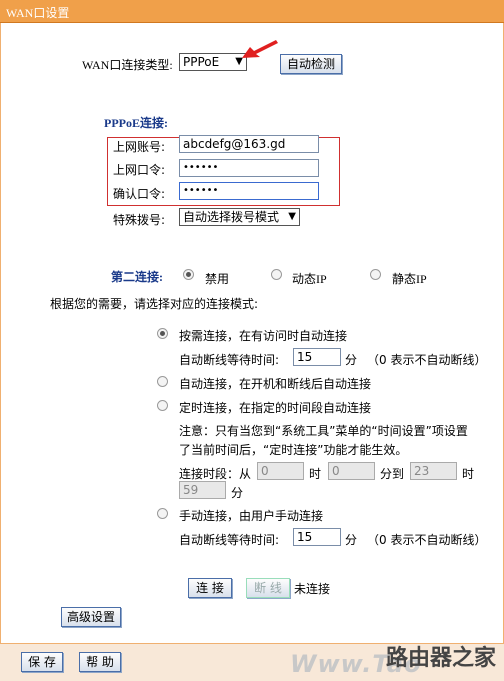 This screenshot has width=504, height=681. What do you see at coordinates (260, 49) in the screenshot?
I see `arrow-pointer-icon` at bounding box center [260, 49].